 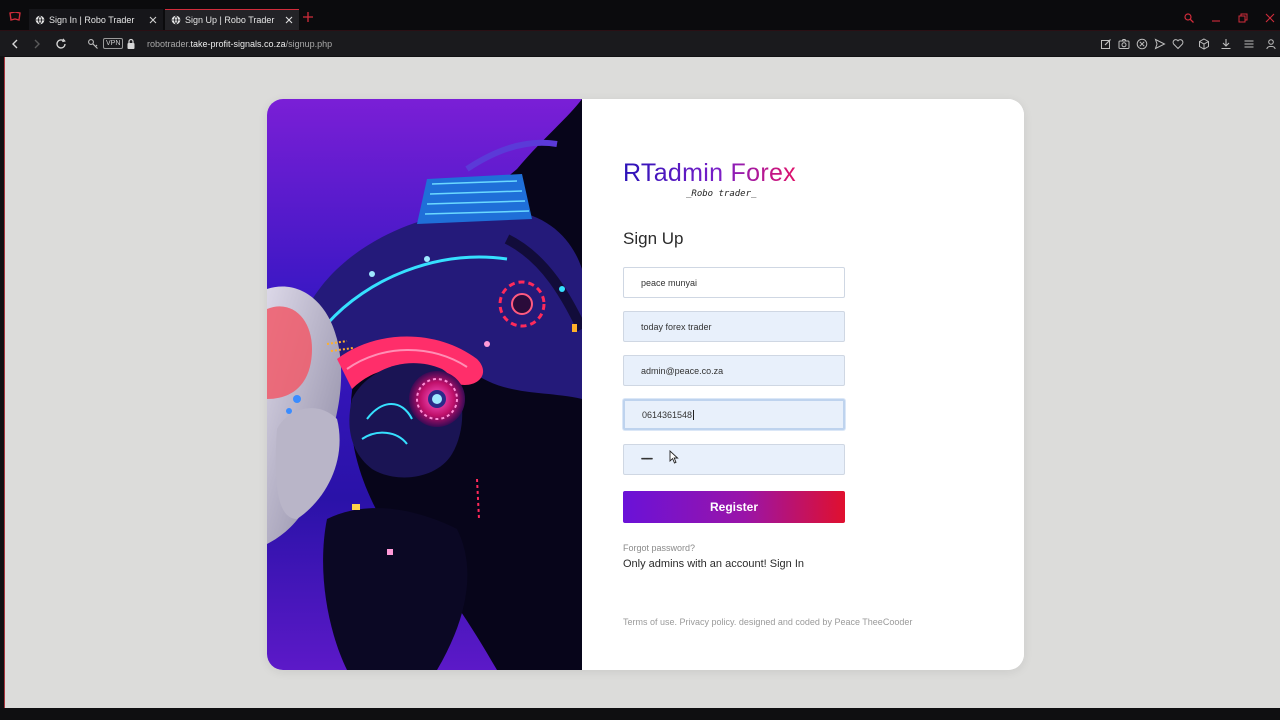 What do you see at coordinates (682, 370) in the screenshot?
I see `input-value: admin@peace.co.za` at bounding box center [682, 370].